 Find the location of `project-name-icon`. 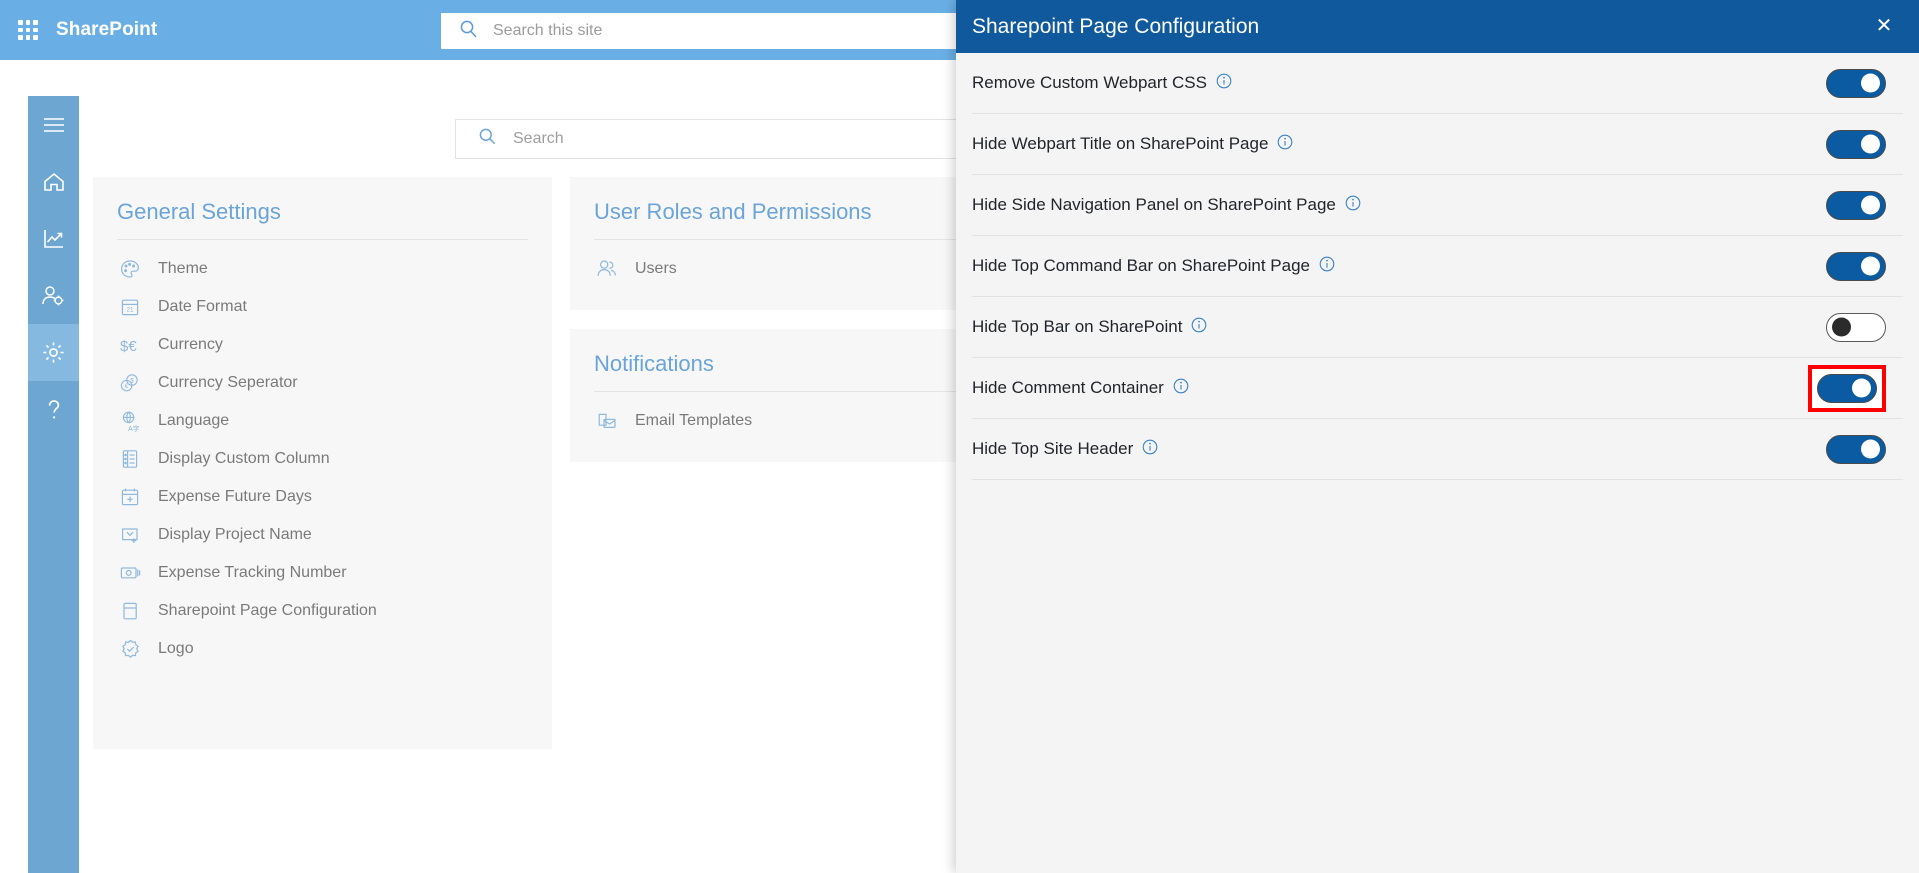

project-name-icon is located at coordinates (130, 535).